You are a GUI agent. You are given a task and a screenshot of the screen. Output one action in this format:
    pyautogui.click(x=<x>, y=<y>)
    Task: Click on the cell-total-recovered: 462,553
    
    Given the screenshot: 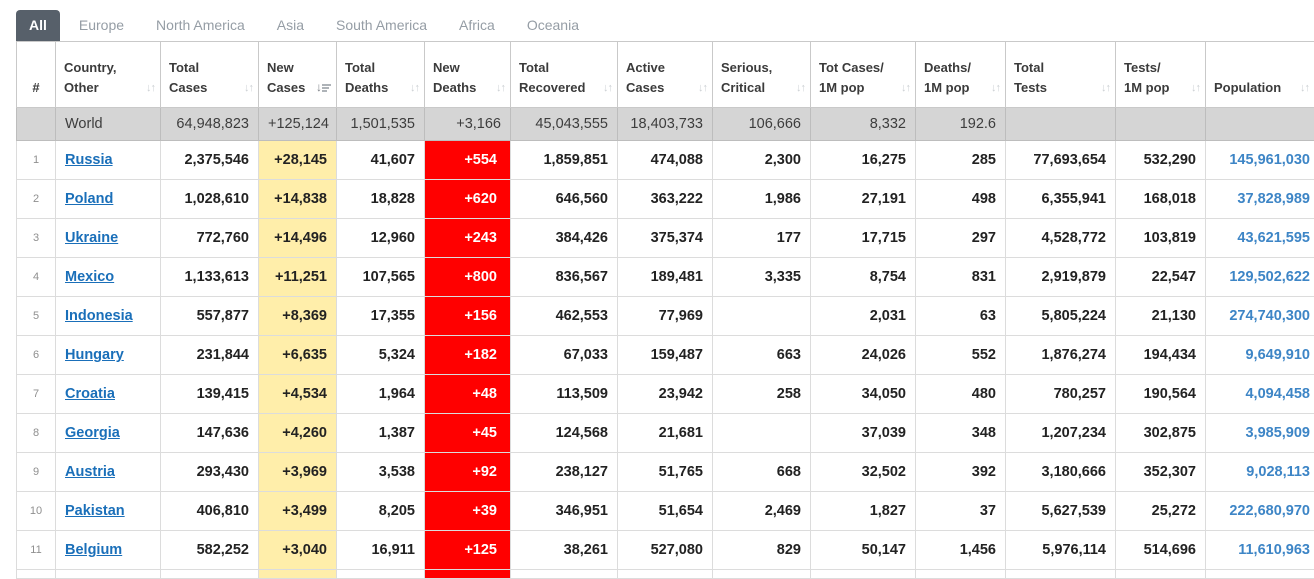 What is the action you would take?
    pyautogui.click(x=564, y=316)
    